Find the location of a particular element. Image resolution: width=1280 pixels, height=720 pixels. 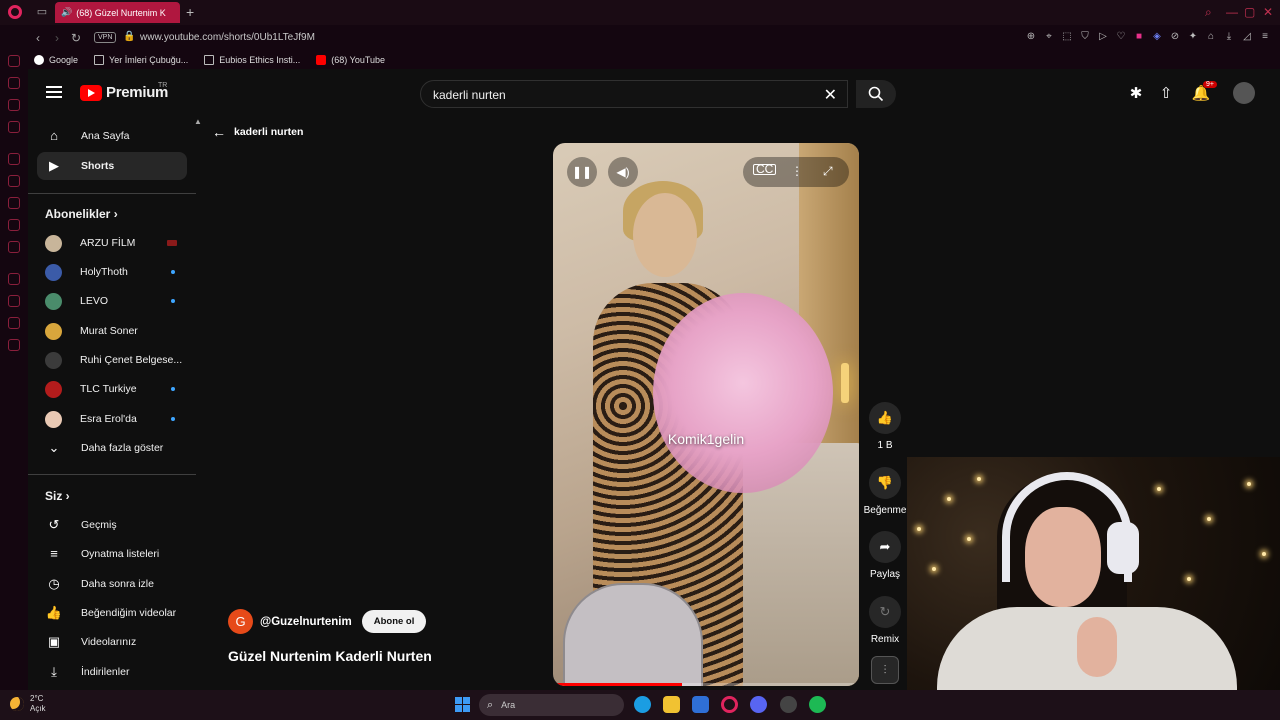

dislike-button: 👎 is located at coordinates (885, 483).